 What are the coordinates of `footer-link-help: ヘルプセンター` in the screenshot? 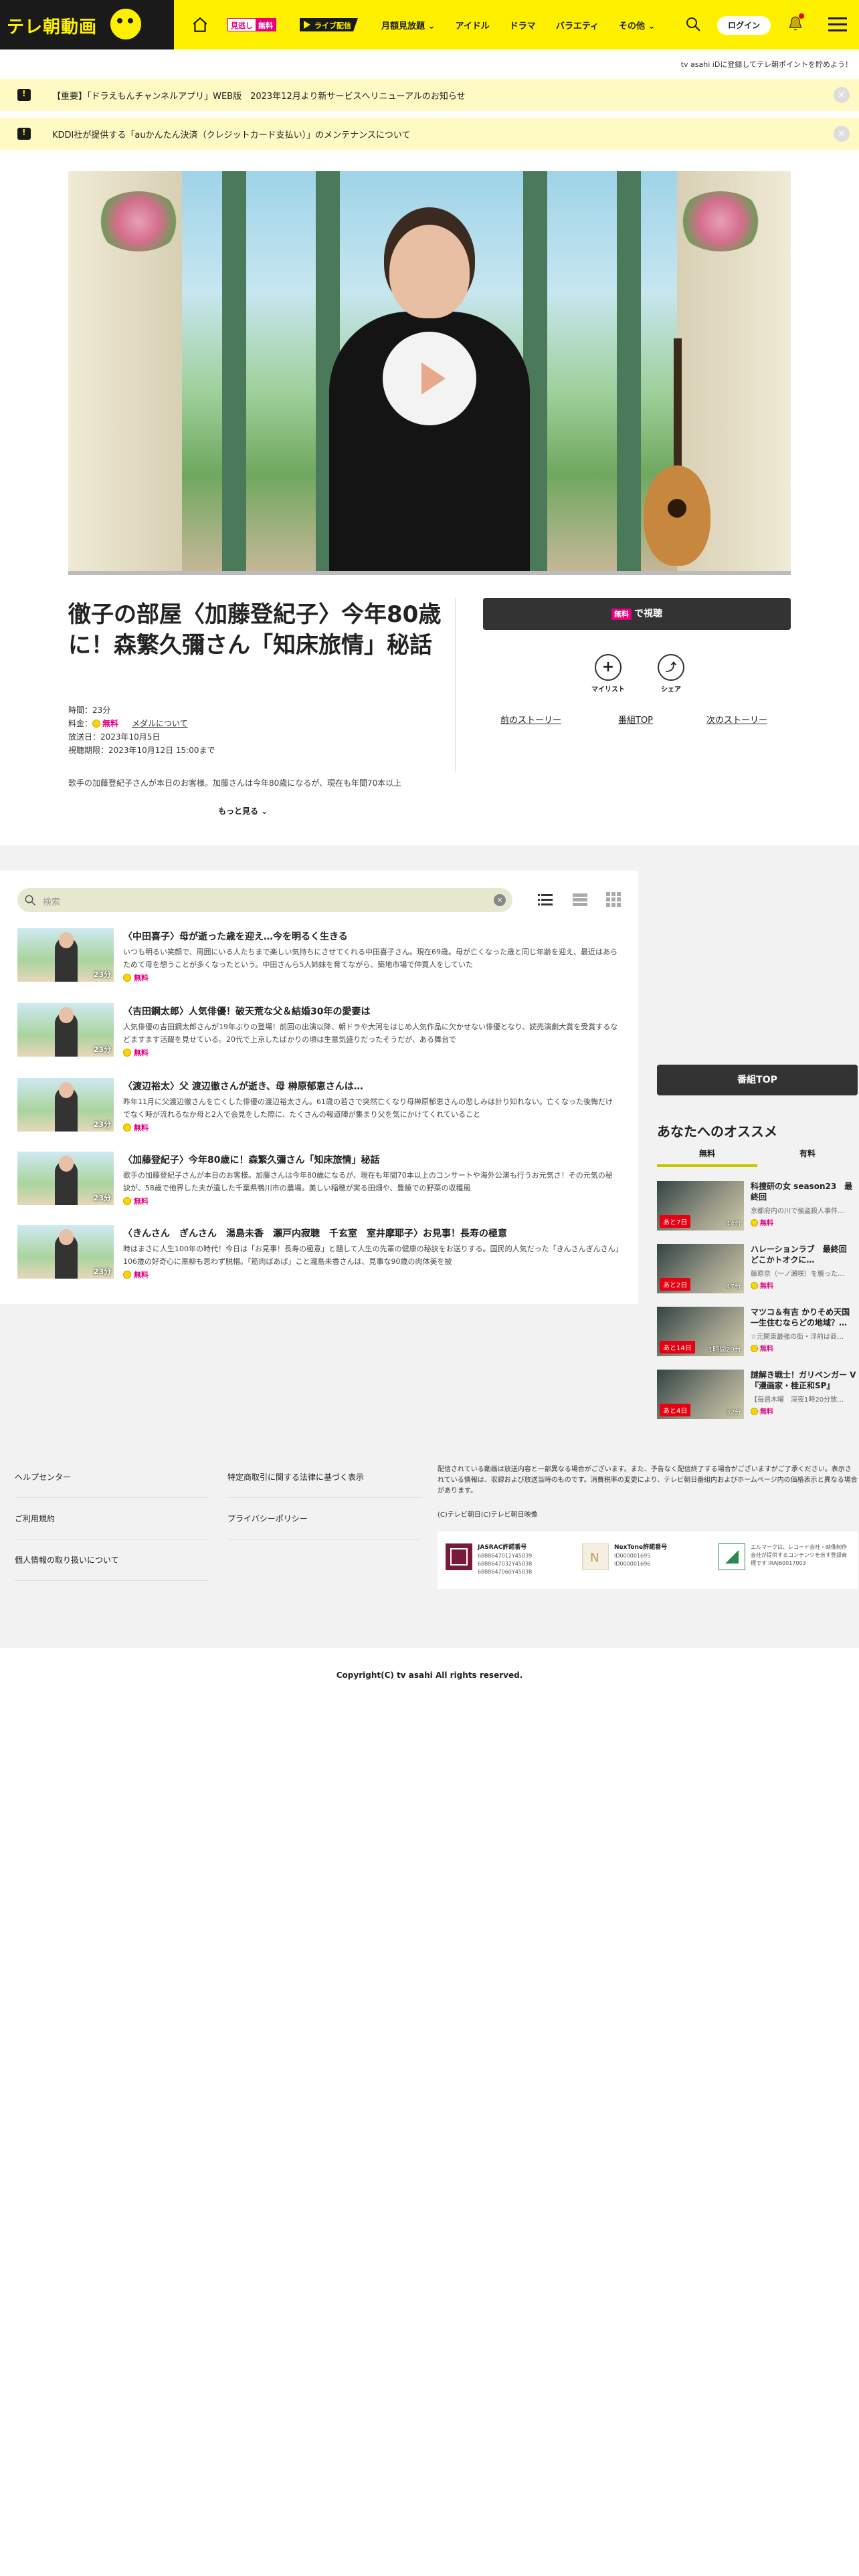 It's located at (112, 1484).